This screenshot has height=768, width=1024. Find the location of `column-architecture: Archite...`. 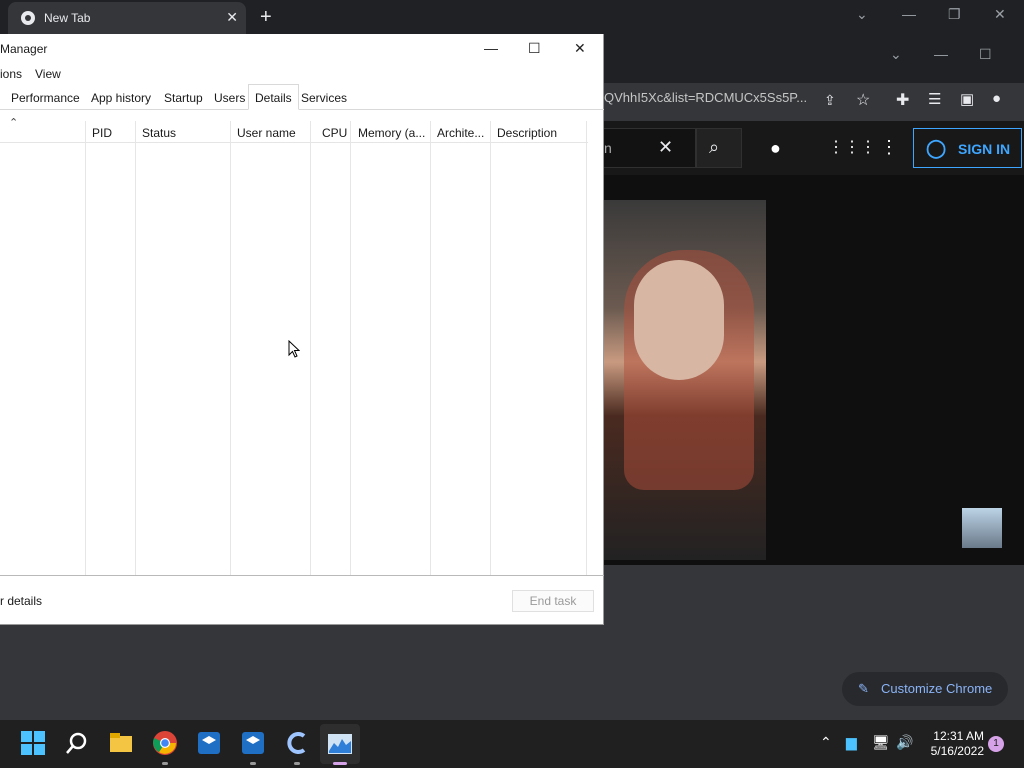

column-architecture: Archite... is located at coordinates (460, 133).